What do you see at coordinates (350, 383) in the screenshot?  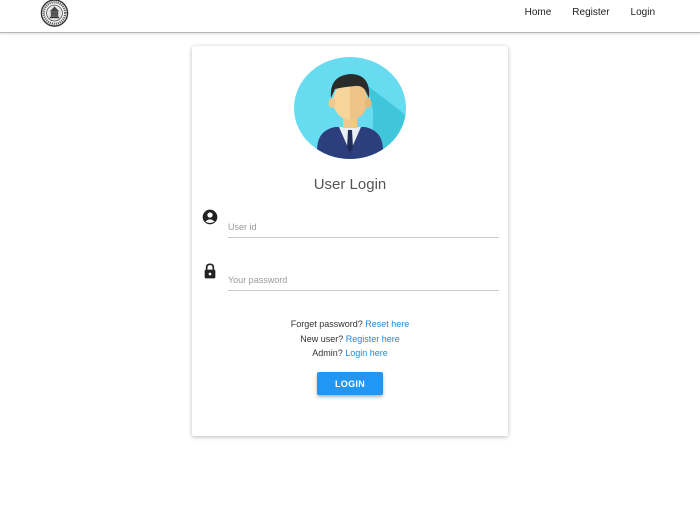 I see `login-button: LOGIN` at bounding box center [350, 383].